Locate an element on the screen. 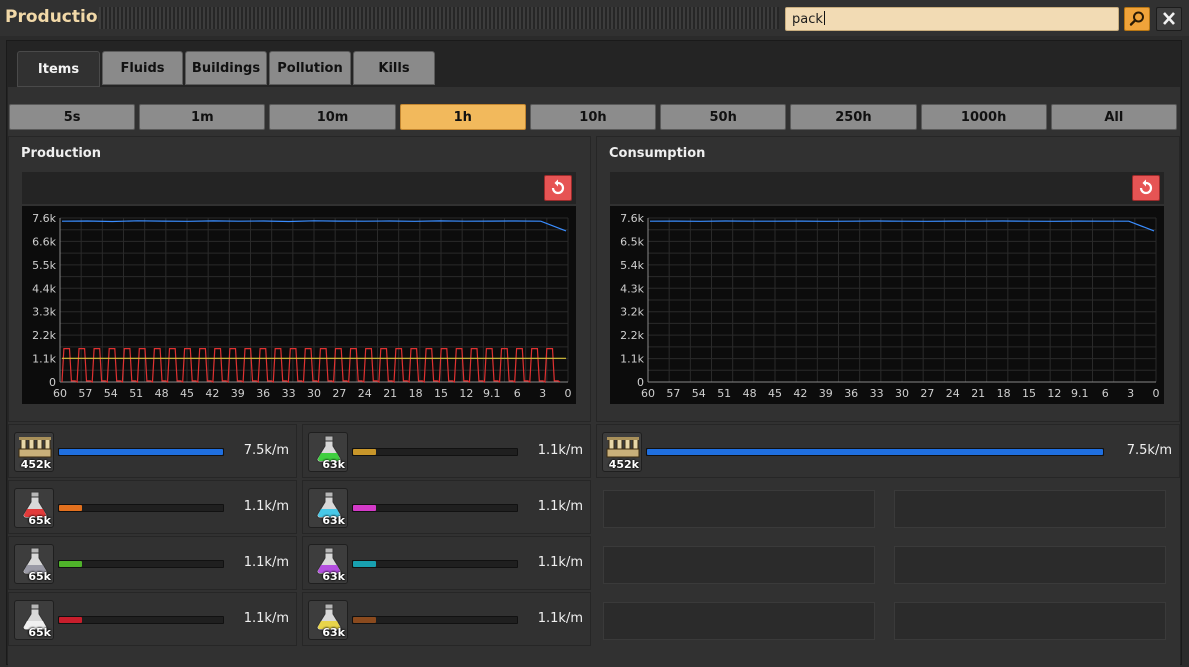 This screenshot has width=1189, height=667. item-count: 452k is located at coordinates (35, 464).